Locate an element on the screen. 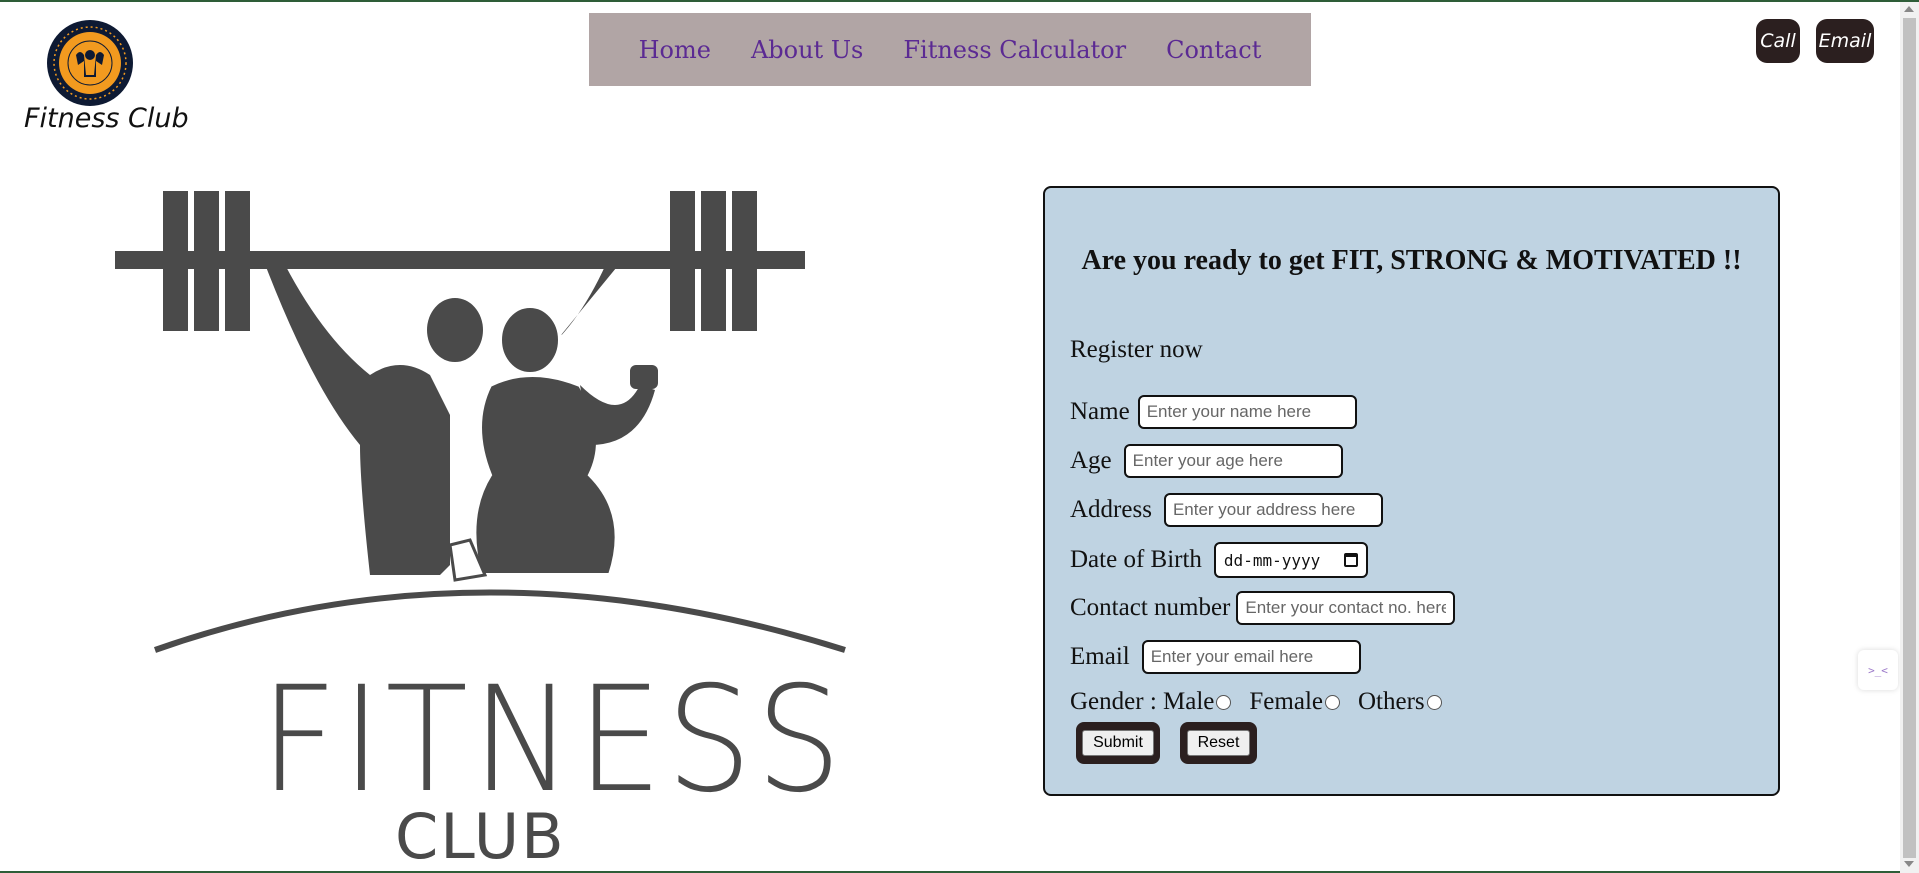 This screenshot has width=1919, height=873. submit-button-frame: Submit is located at coordinates (1118, 743).